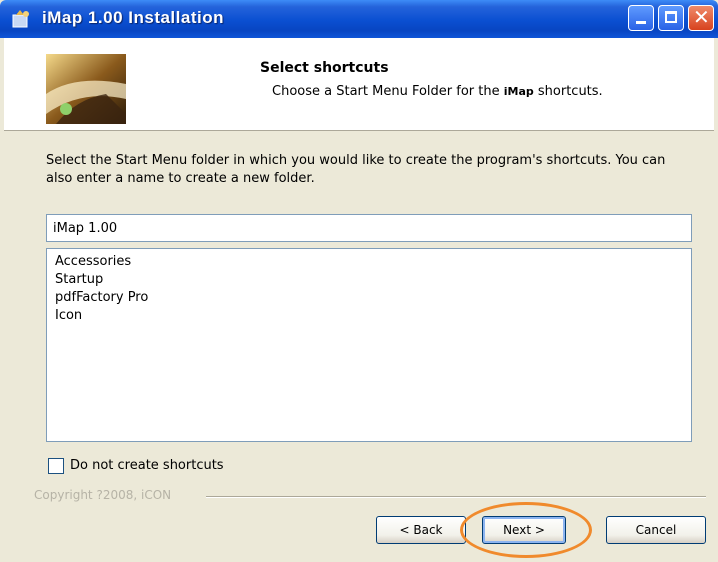 This screenshot has height=562, width=718. Describe the element at coordinates (147, 465) in the screenshot. I see `no-shortcuts-label: Do not create shortcuts` at that location.